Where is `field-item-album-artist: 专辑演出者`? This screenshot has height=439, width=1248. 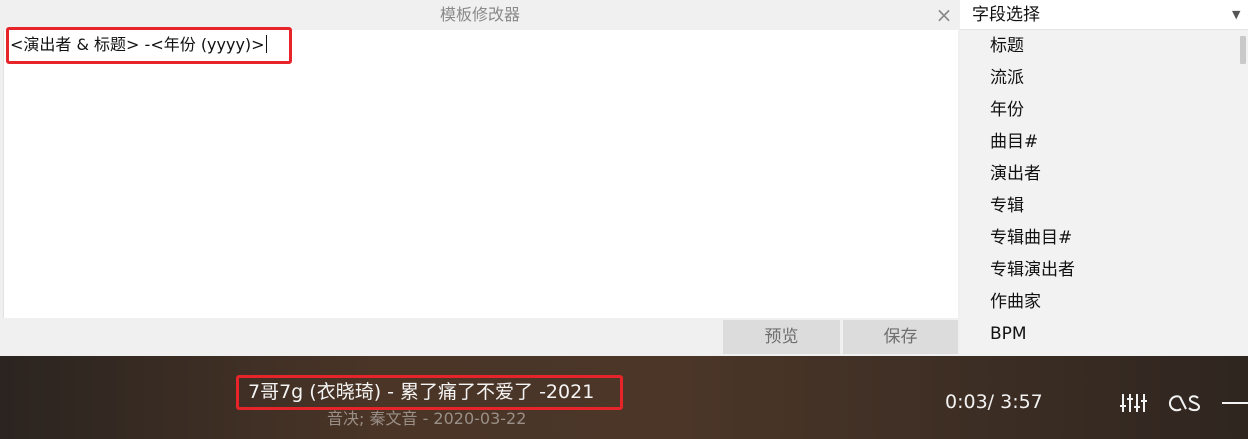
field-item-album-artist: 专辑演出者 is located at coordinates (1032, 270).